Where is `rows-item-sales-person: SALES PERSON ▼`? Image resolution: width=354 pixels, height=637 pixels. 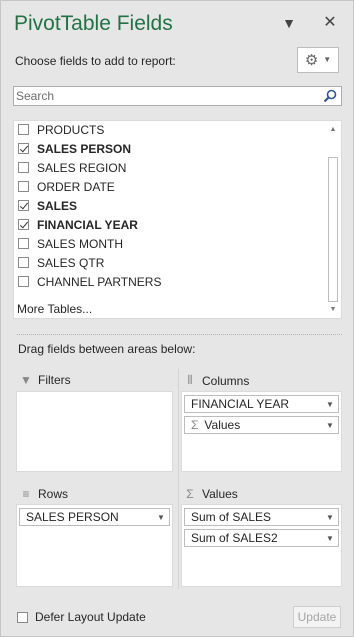 rows-item-sales-person: SALES PERSON ▼ is located at coordinates (94, 517).